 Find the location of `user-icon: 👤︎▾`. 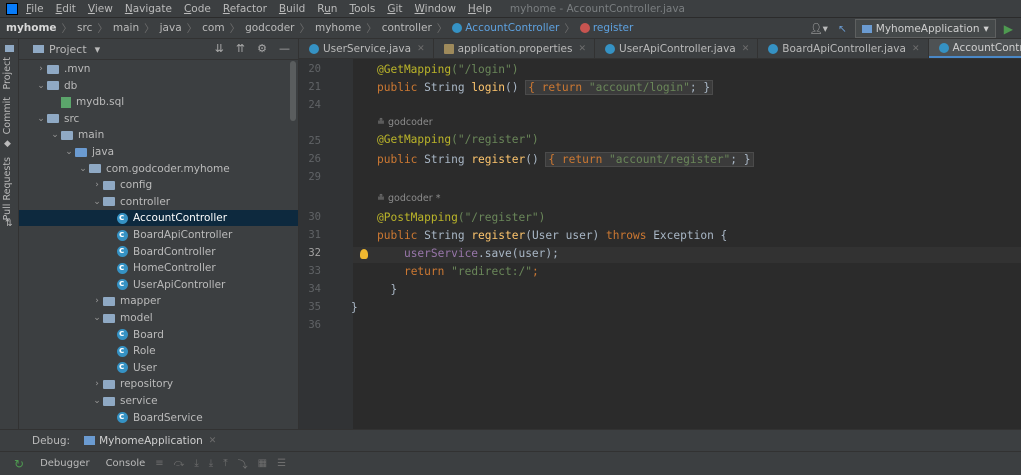

user-icon: 👤︎▾ is located at coordinates (818, 28).